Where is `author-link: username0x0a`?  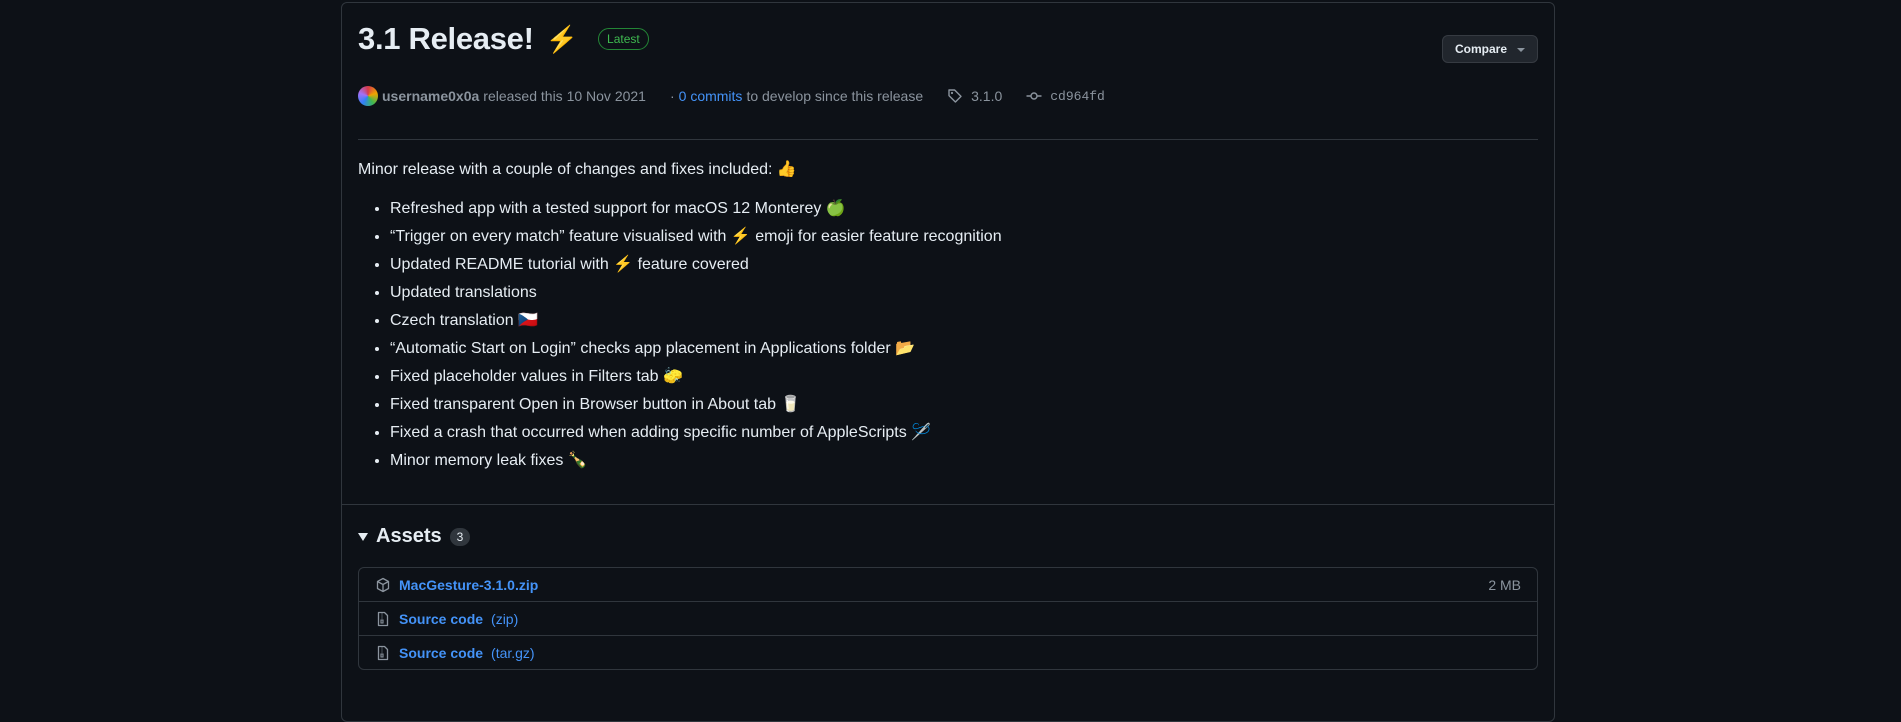 author-link: username0x0a is located at coordinates (430, 96).